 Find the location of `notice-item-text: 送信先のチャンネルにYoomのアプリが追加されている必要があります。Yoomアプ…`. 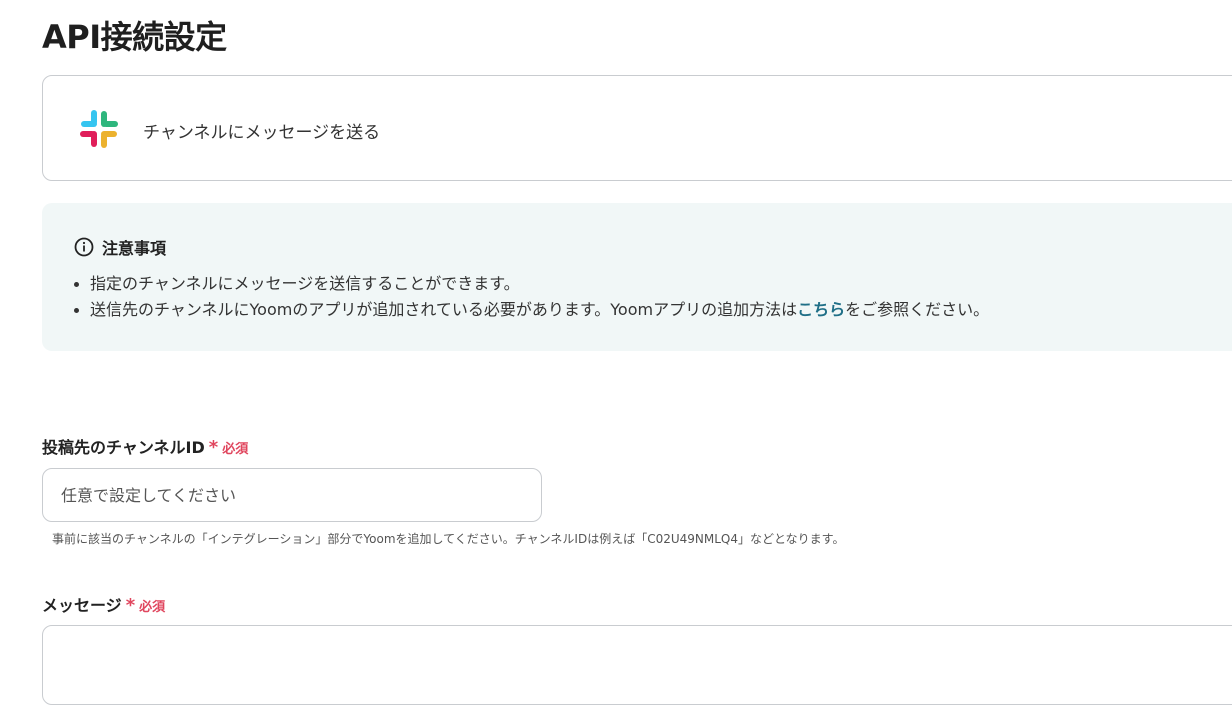

notice-item-text: 送信先のチャンネルにYoomのアプリが追加されている必要があります。Yoomアプ… is located at coordinates (444, 309).